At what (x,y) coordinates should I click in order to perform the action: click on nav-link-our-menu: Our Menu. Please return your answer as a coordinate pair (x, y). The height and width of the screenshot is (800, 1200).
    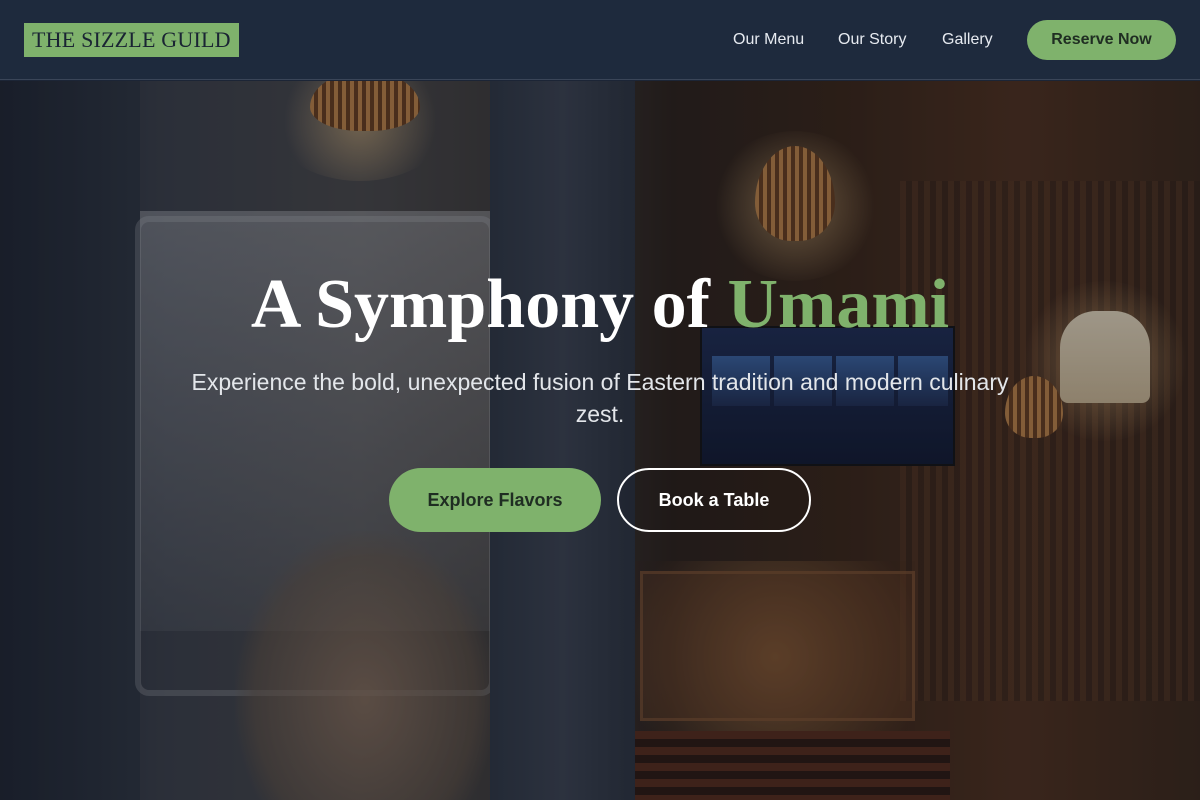
    Looking at the image, I should click on (768, 40).